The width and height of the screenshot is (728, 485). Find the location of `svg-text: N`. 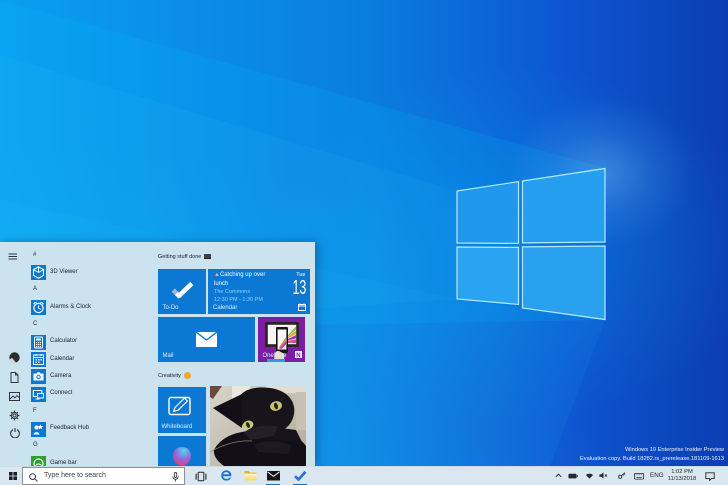

svg-text: N is located at coordinates (298, 355).